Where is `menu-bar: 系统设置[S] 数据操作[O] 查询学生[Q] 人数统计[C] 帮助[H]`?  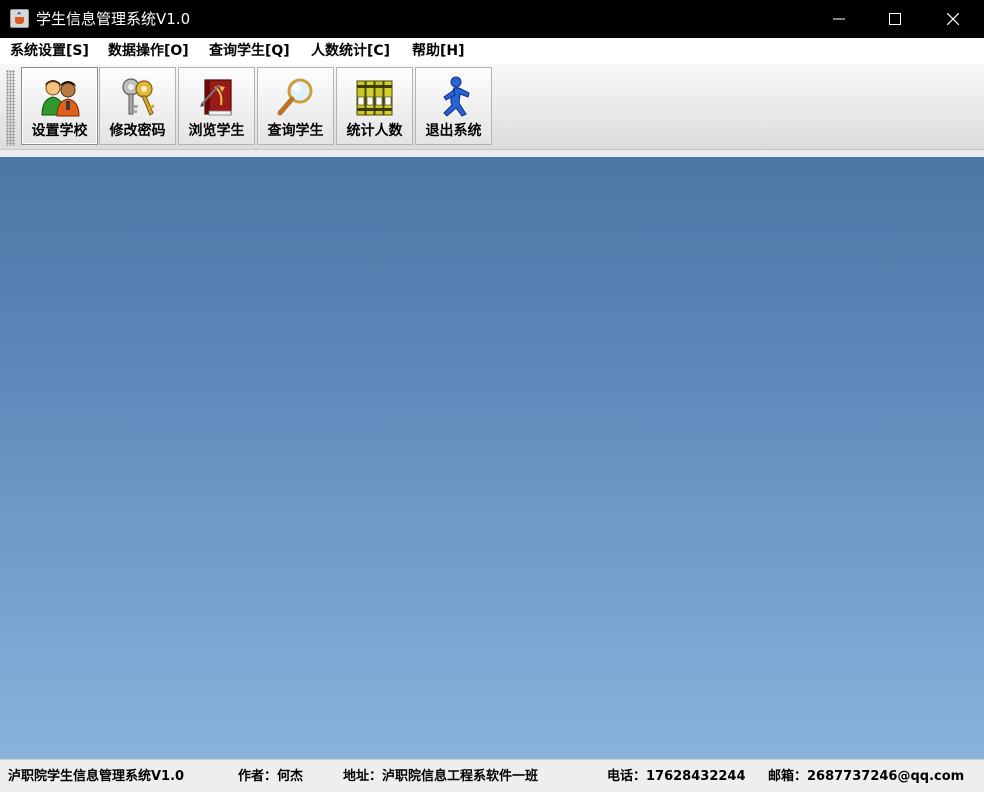 menu-bar: 系统设置[S] 数据操作[O] 查询学生[Q] 人数统计[C] 帮助[H] is located at coordinates (492, 51).